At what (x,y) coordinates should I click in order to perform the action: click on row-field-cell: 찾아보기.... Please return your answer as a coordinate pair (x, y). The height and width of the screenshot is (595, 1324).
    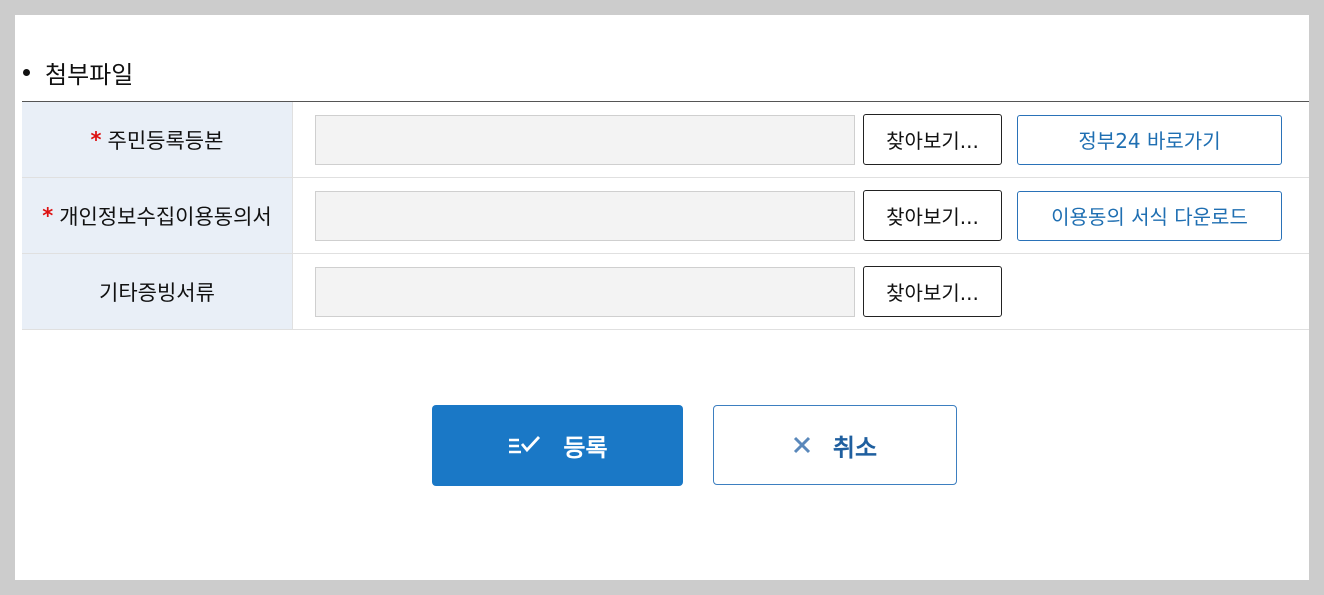
    Looking at the image, I should click on (801, 291).